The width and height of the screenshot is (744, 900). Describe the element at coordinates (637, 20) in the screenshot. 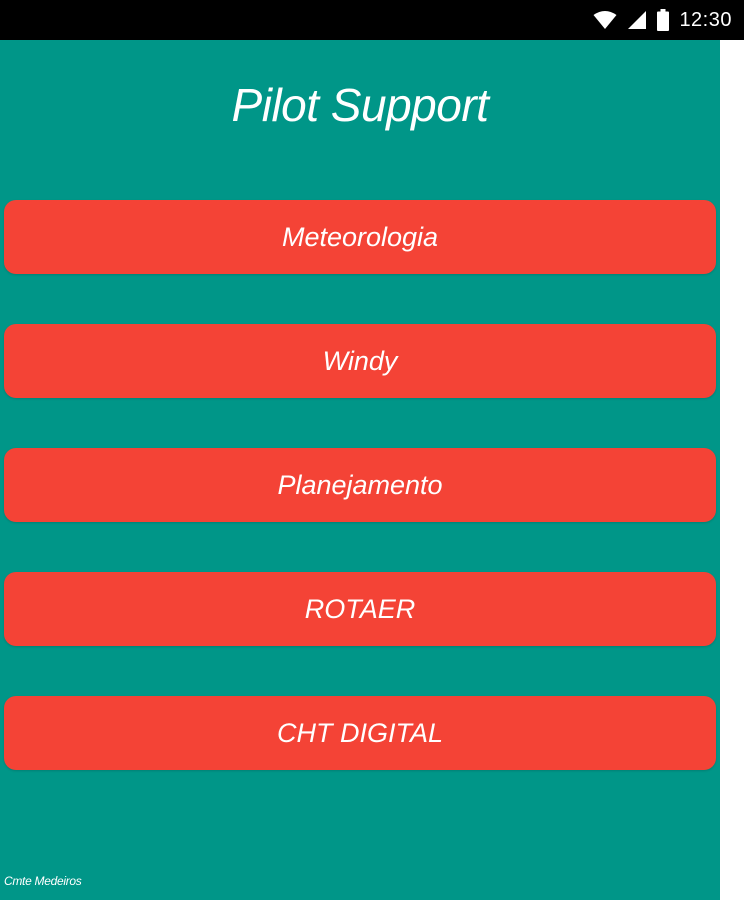

I see `signal-icon` at that location.